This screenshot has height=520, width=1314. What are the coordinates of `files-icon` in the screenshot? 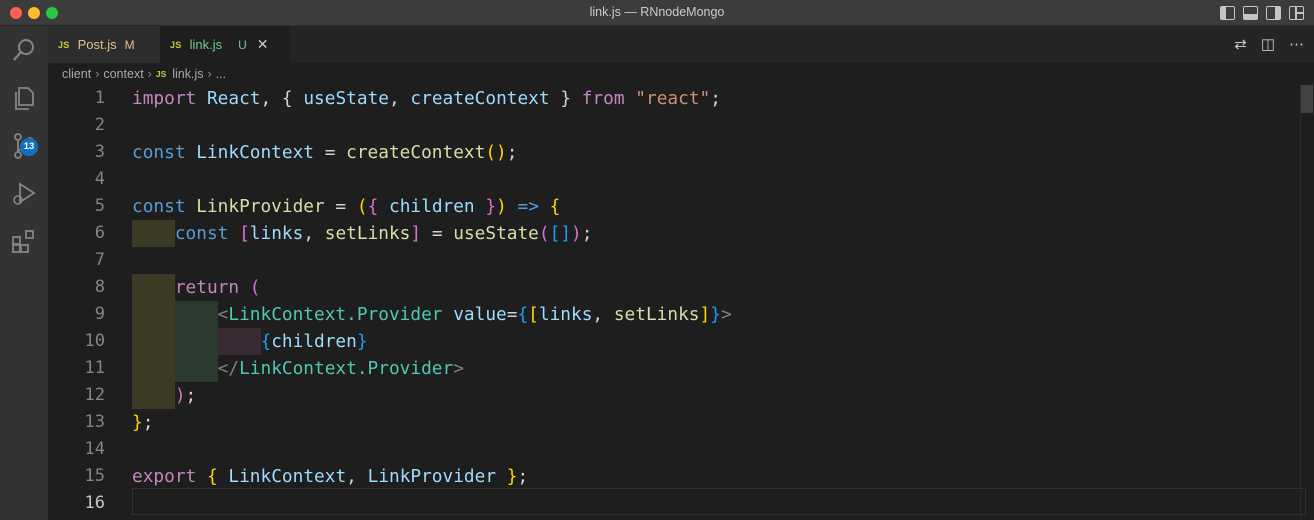 It's located at (24, 98).